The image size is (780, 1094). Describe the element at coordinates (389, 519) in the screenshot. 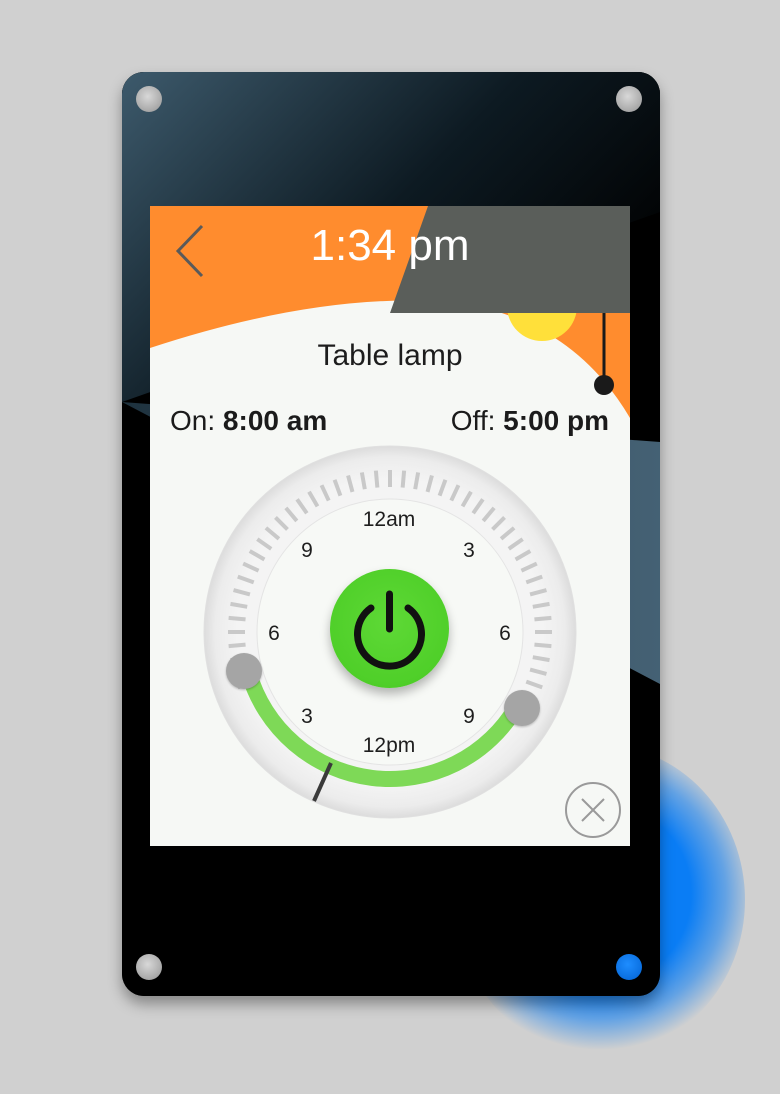

I see `hour-label-12am: 12am` at that location.